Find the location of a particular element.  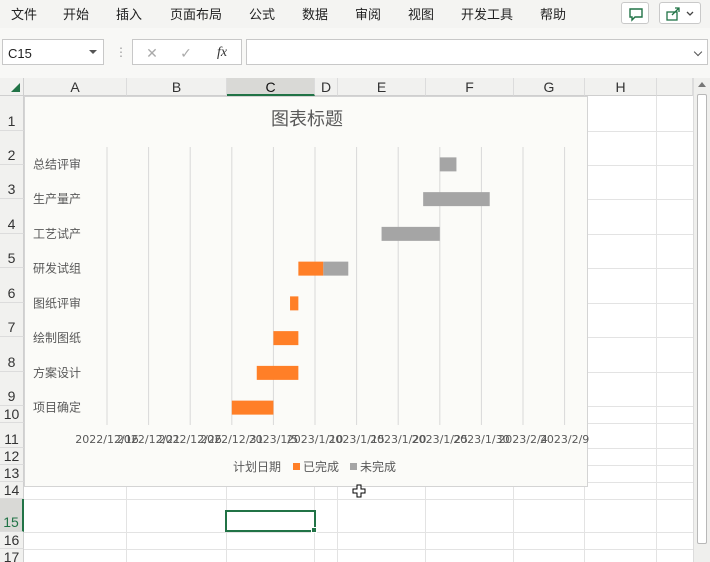

comment-icon is located at coordinates (636, 15).